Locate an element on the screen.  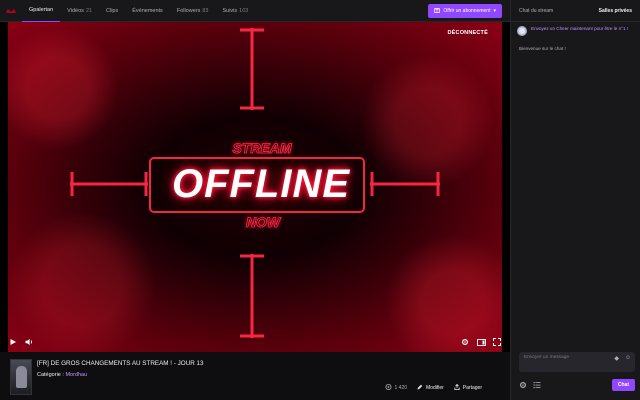
viewer-list-icon is located at coordinates (537, 385).